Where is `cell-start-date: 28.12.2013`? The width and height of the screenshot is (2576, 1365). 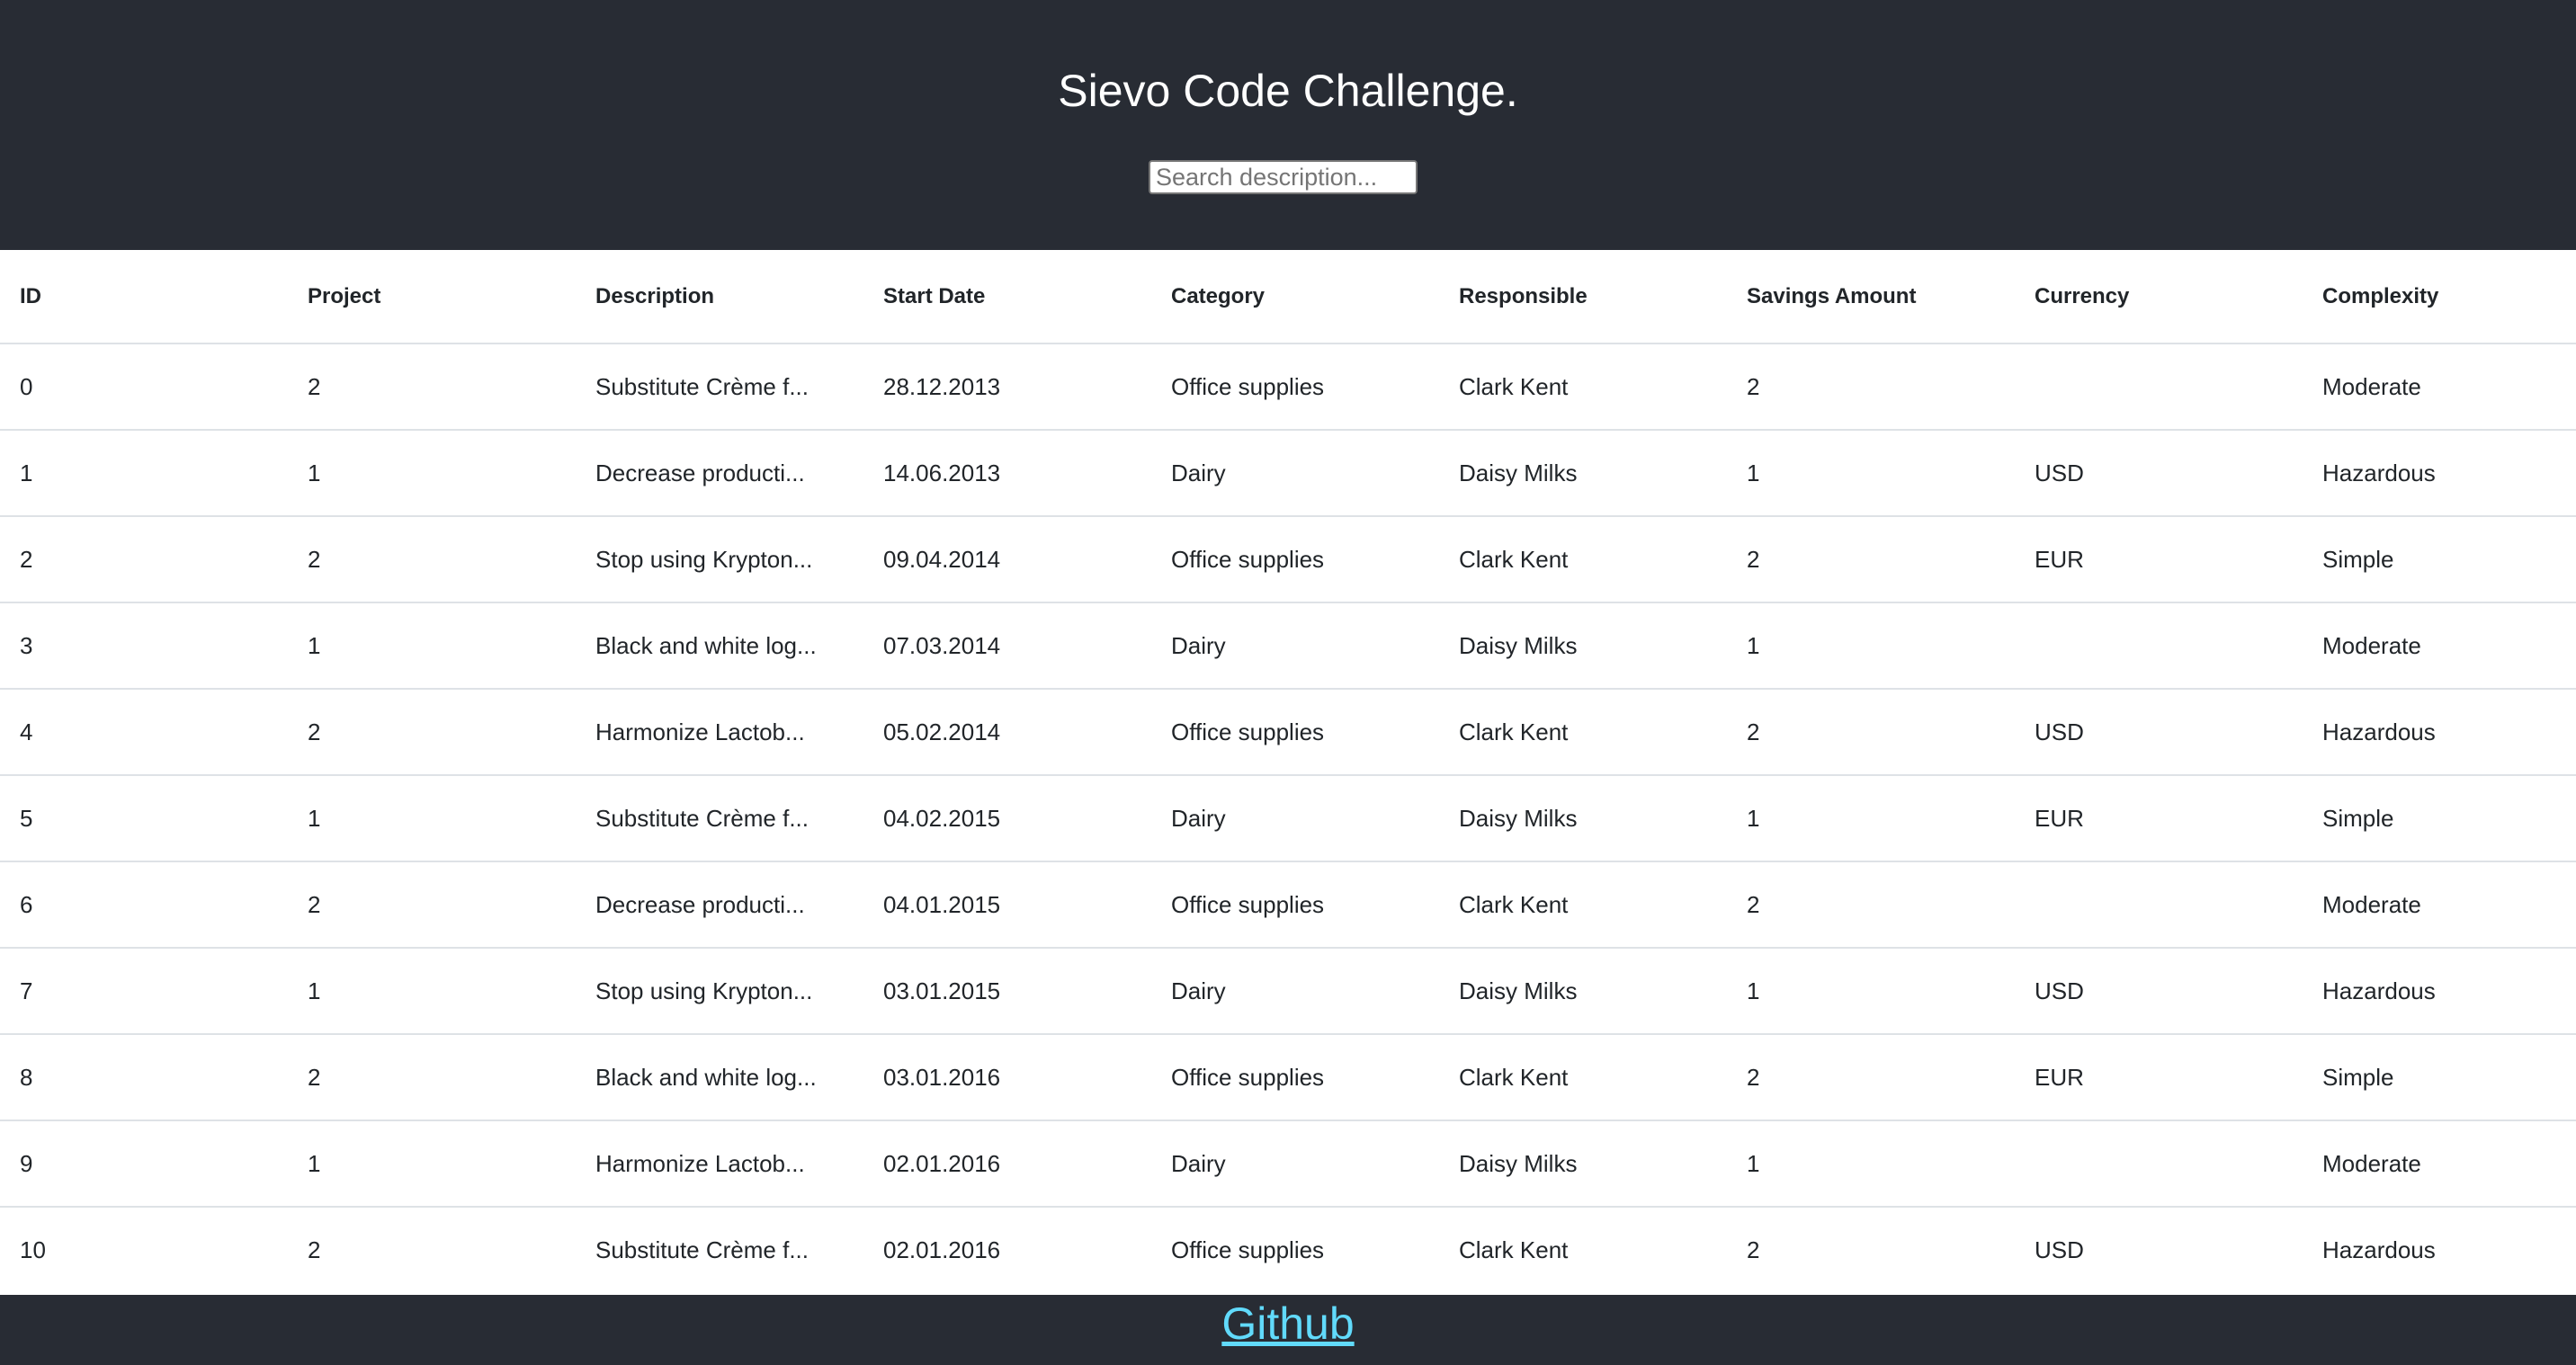
cell-start-date: 28.12.2013 is located at coordinates (1007, 387).